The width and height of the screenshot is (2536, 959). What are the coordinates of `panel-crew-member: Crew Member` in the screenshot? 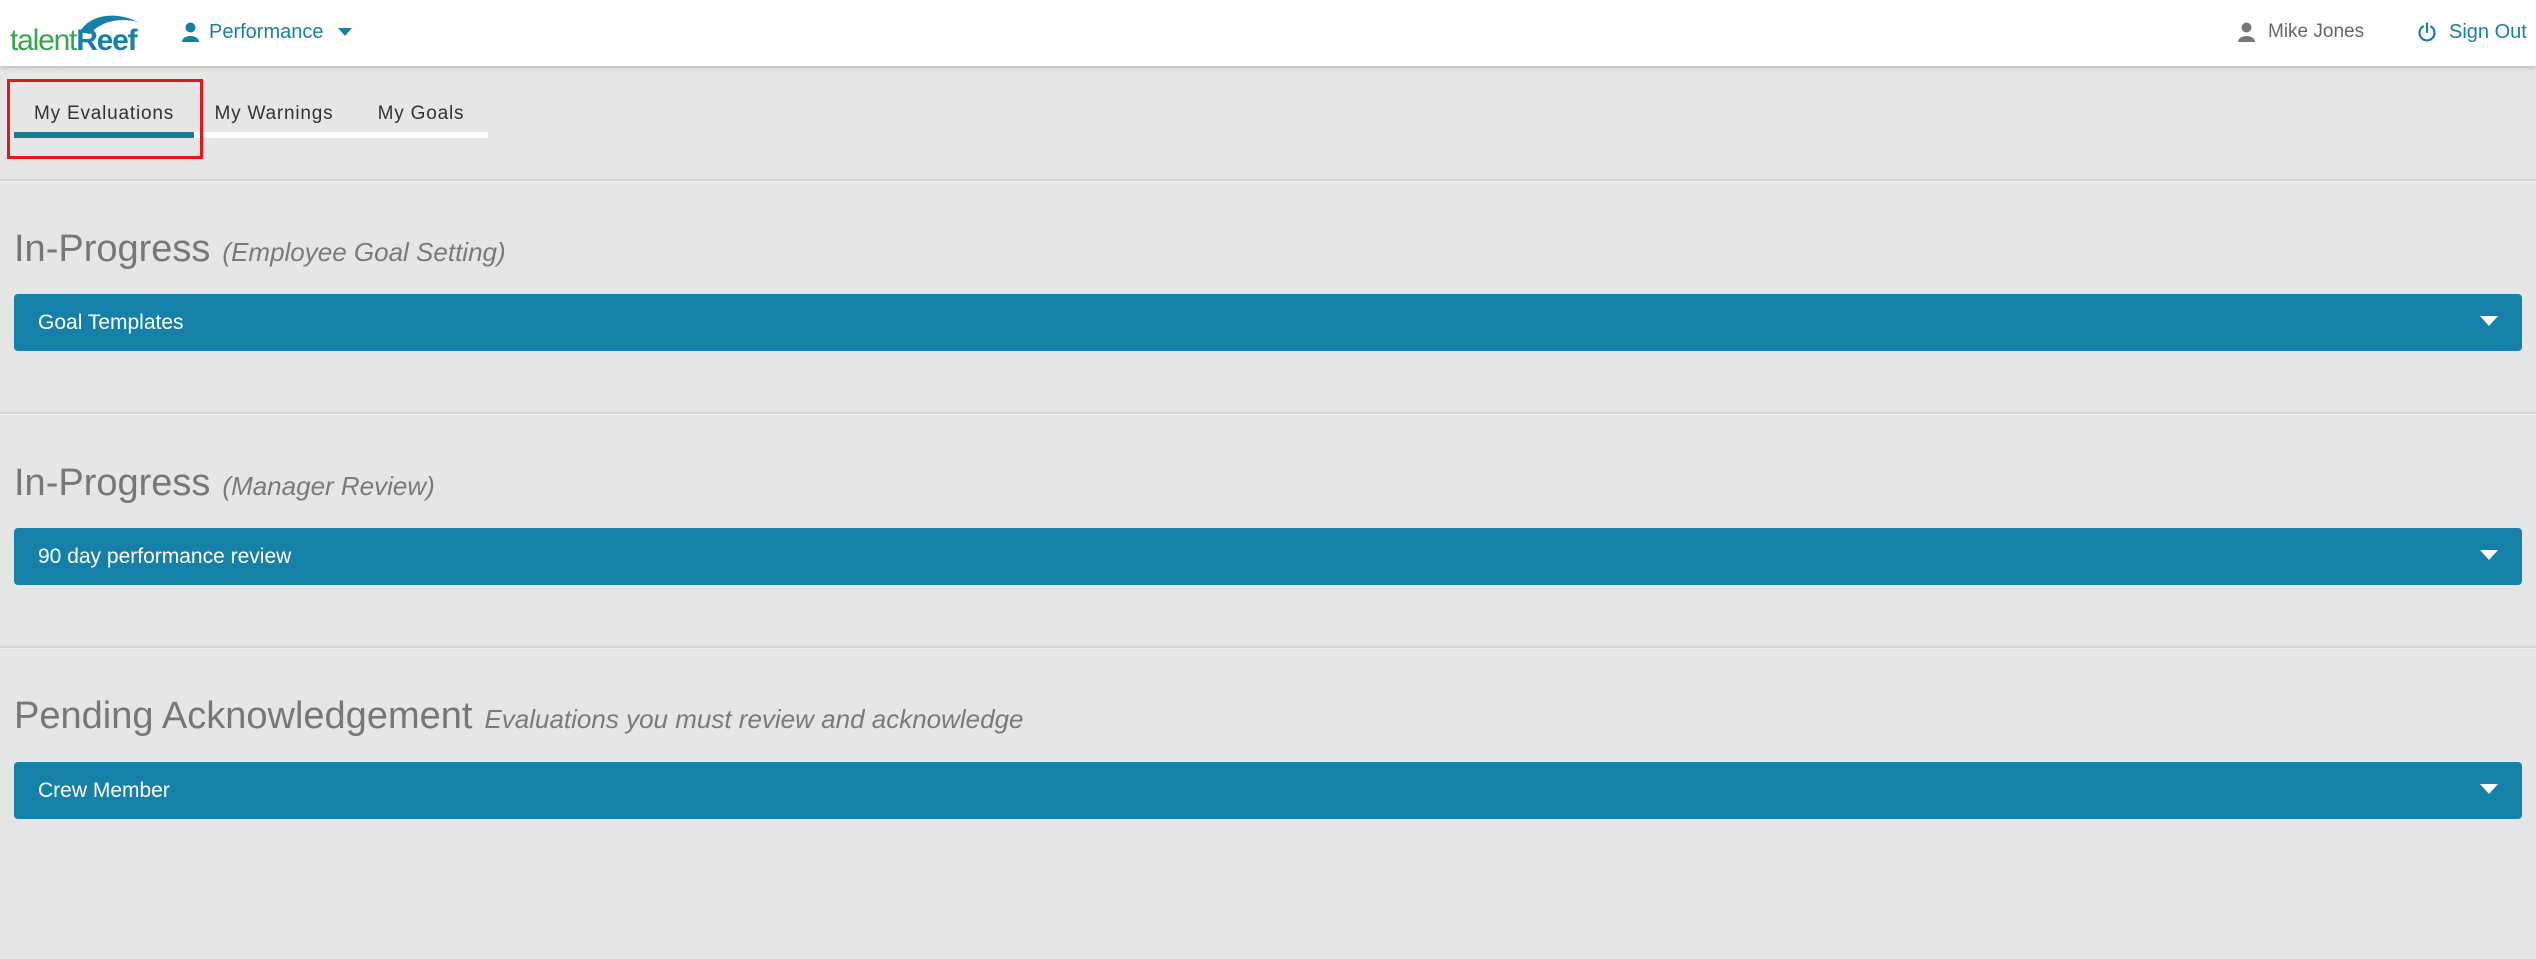 It's located at (1268, 790).